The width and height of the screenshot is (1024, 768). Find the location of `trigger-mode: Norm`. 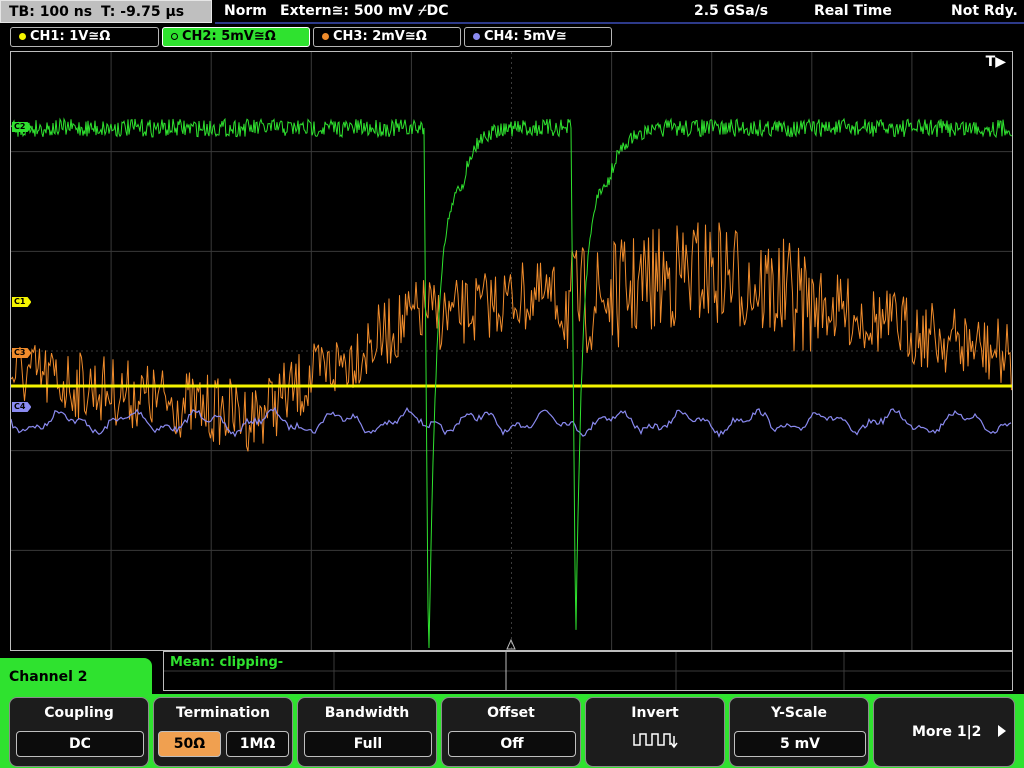

trigger-mode: Norm is located at coordinates (245, 11).